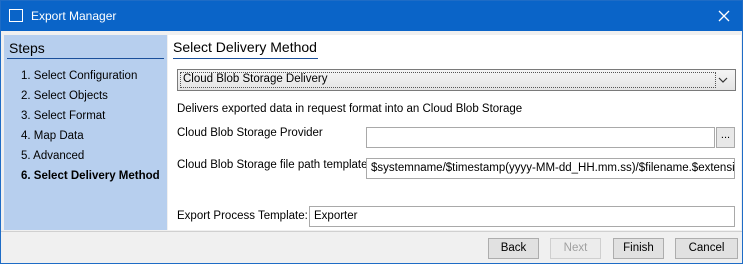 The height and width of the screenshot is (264, 743). What do you see at coordinates (242, 216) in the screenshot?
I see `process-template-label: Export Process Template:` at bounding box center [242, 216].